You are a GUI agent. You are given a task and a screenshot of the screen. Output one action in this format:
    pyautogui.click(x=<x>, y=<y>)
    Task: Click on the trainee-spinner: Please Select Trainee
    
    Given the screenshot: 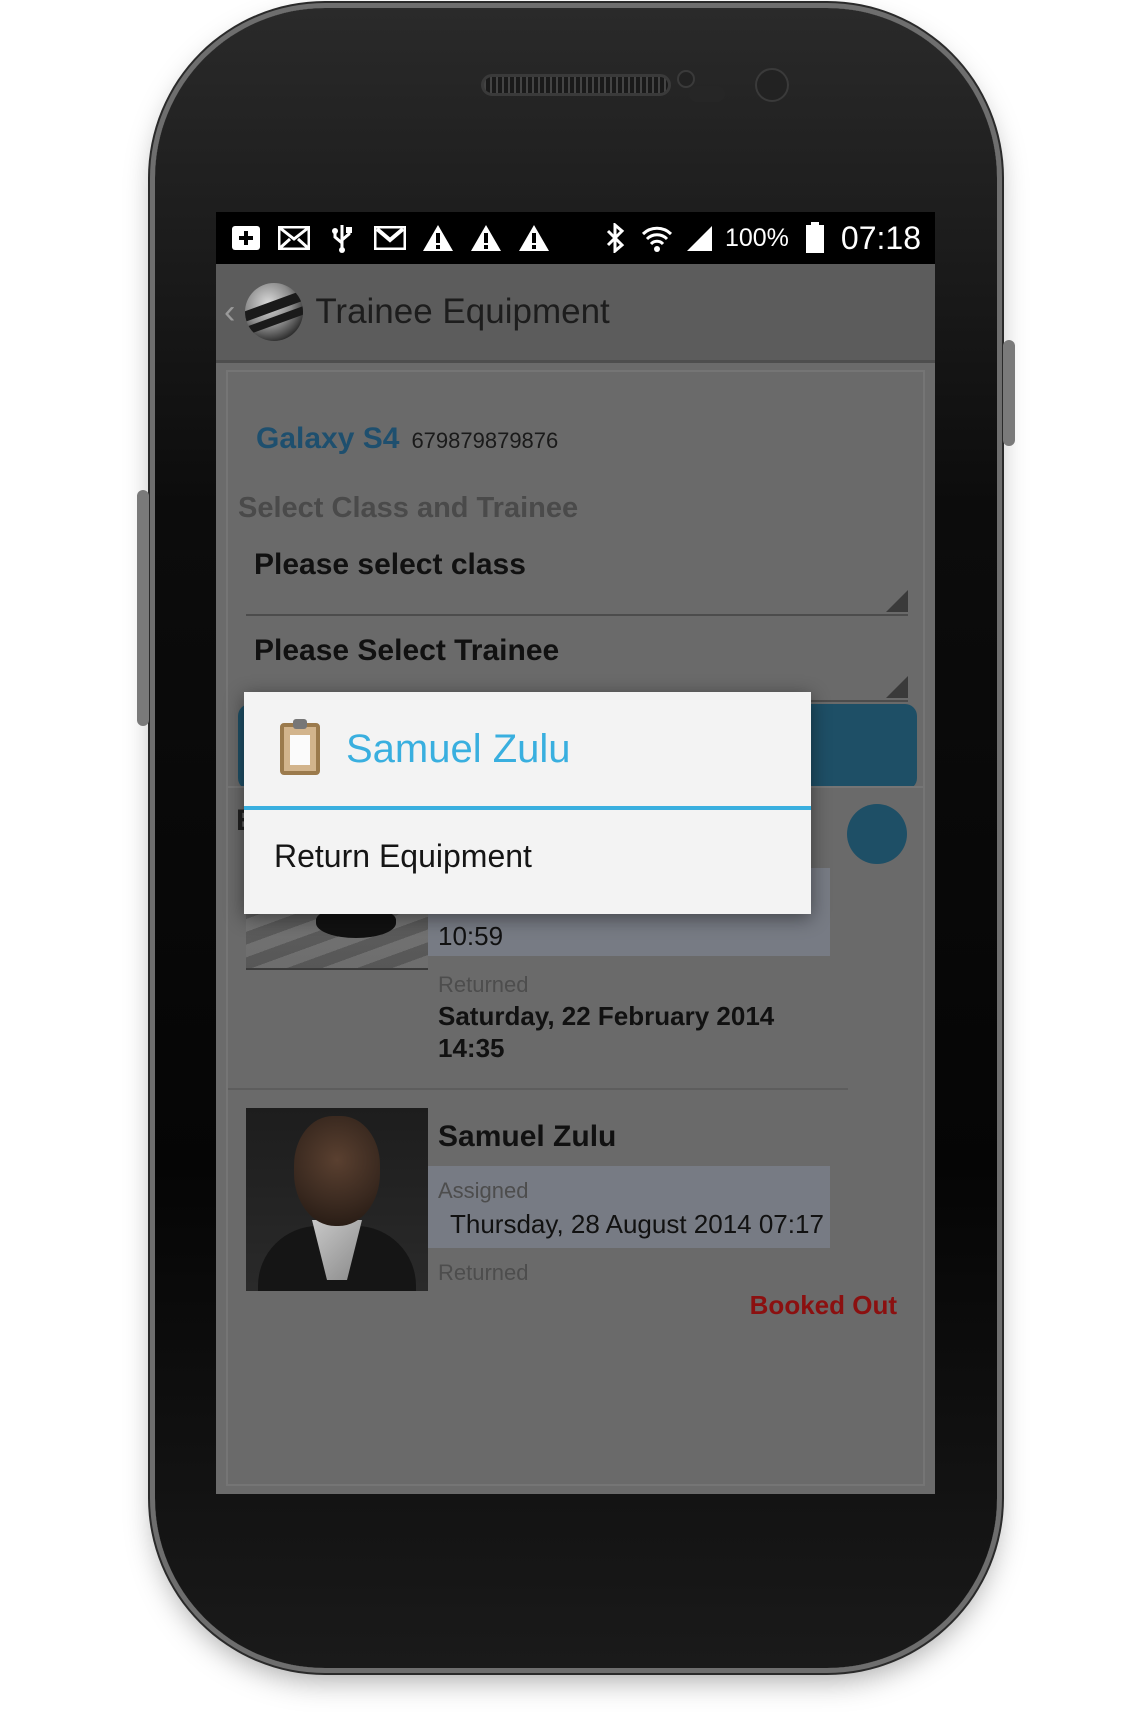 What is the action you would take?
    pyautogui.click(x=577, y=660)
    